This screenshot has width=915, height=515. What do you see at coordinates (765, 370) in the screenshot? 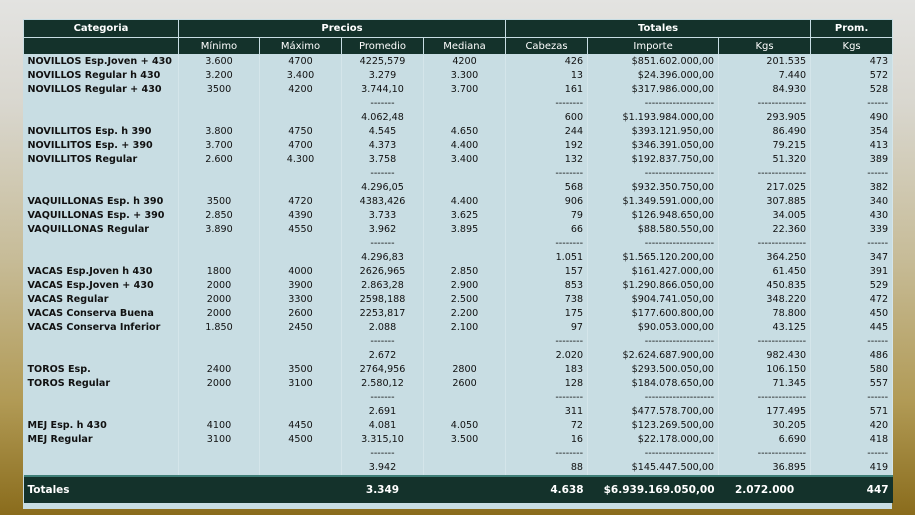
I see `cell-kgs: 106.150` at bounding box center [765, 370].